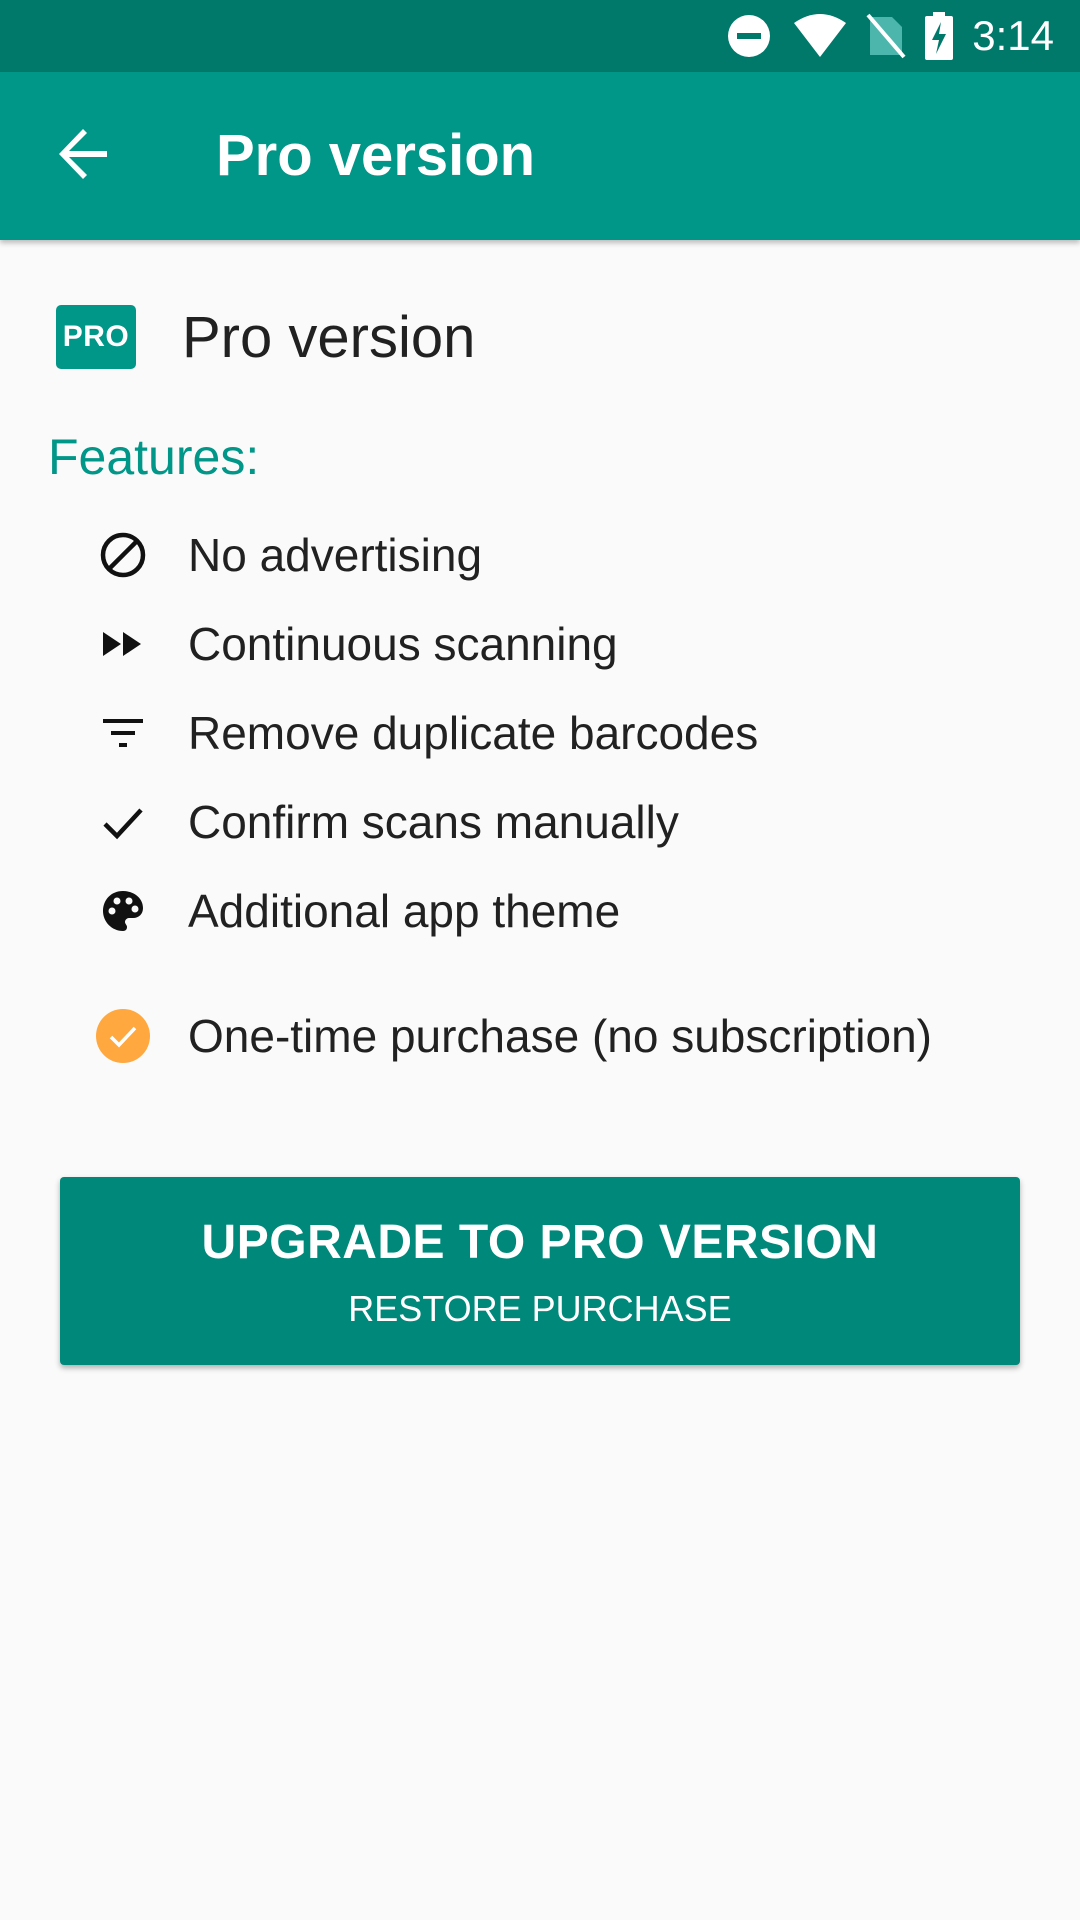 This screenshot has height=1920, width=1080. I want to click on feature-label: Confirm scans manually, so click(433, 822).